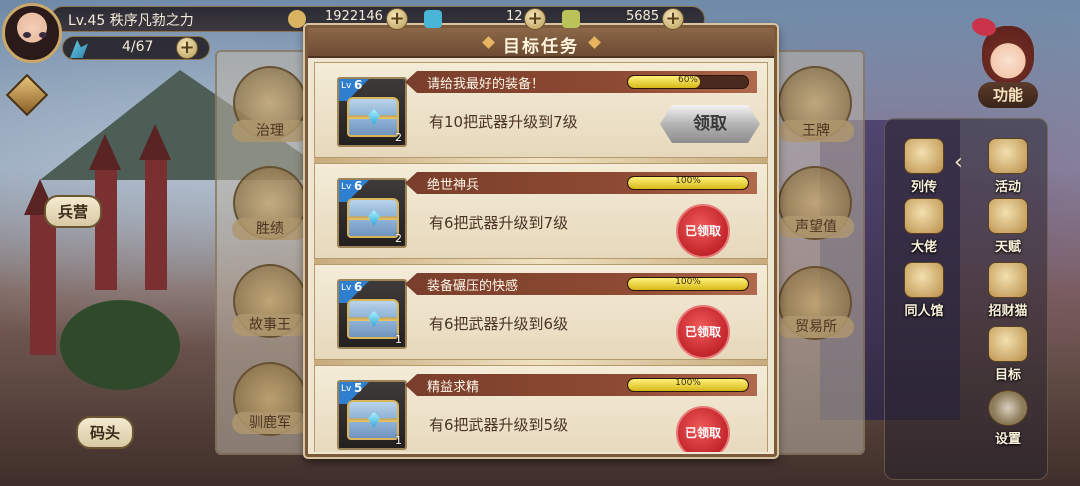 The width and height of the screenshot is (1080, 486). Describe the element at coordinates (499, 223) in the screenshot. I see `task-description: 有6把武器升级到7级` at that location.